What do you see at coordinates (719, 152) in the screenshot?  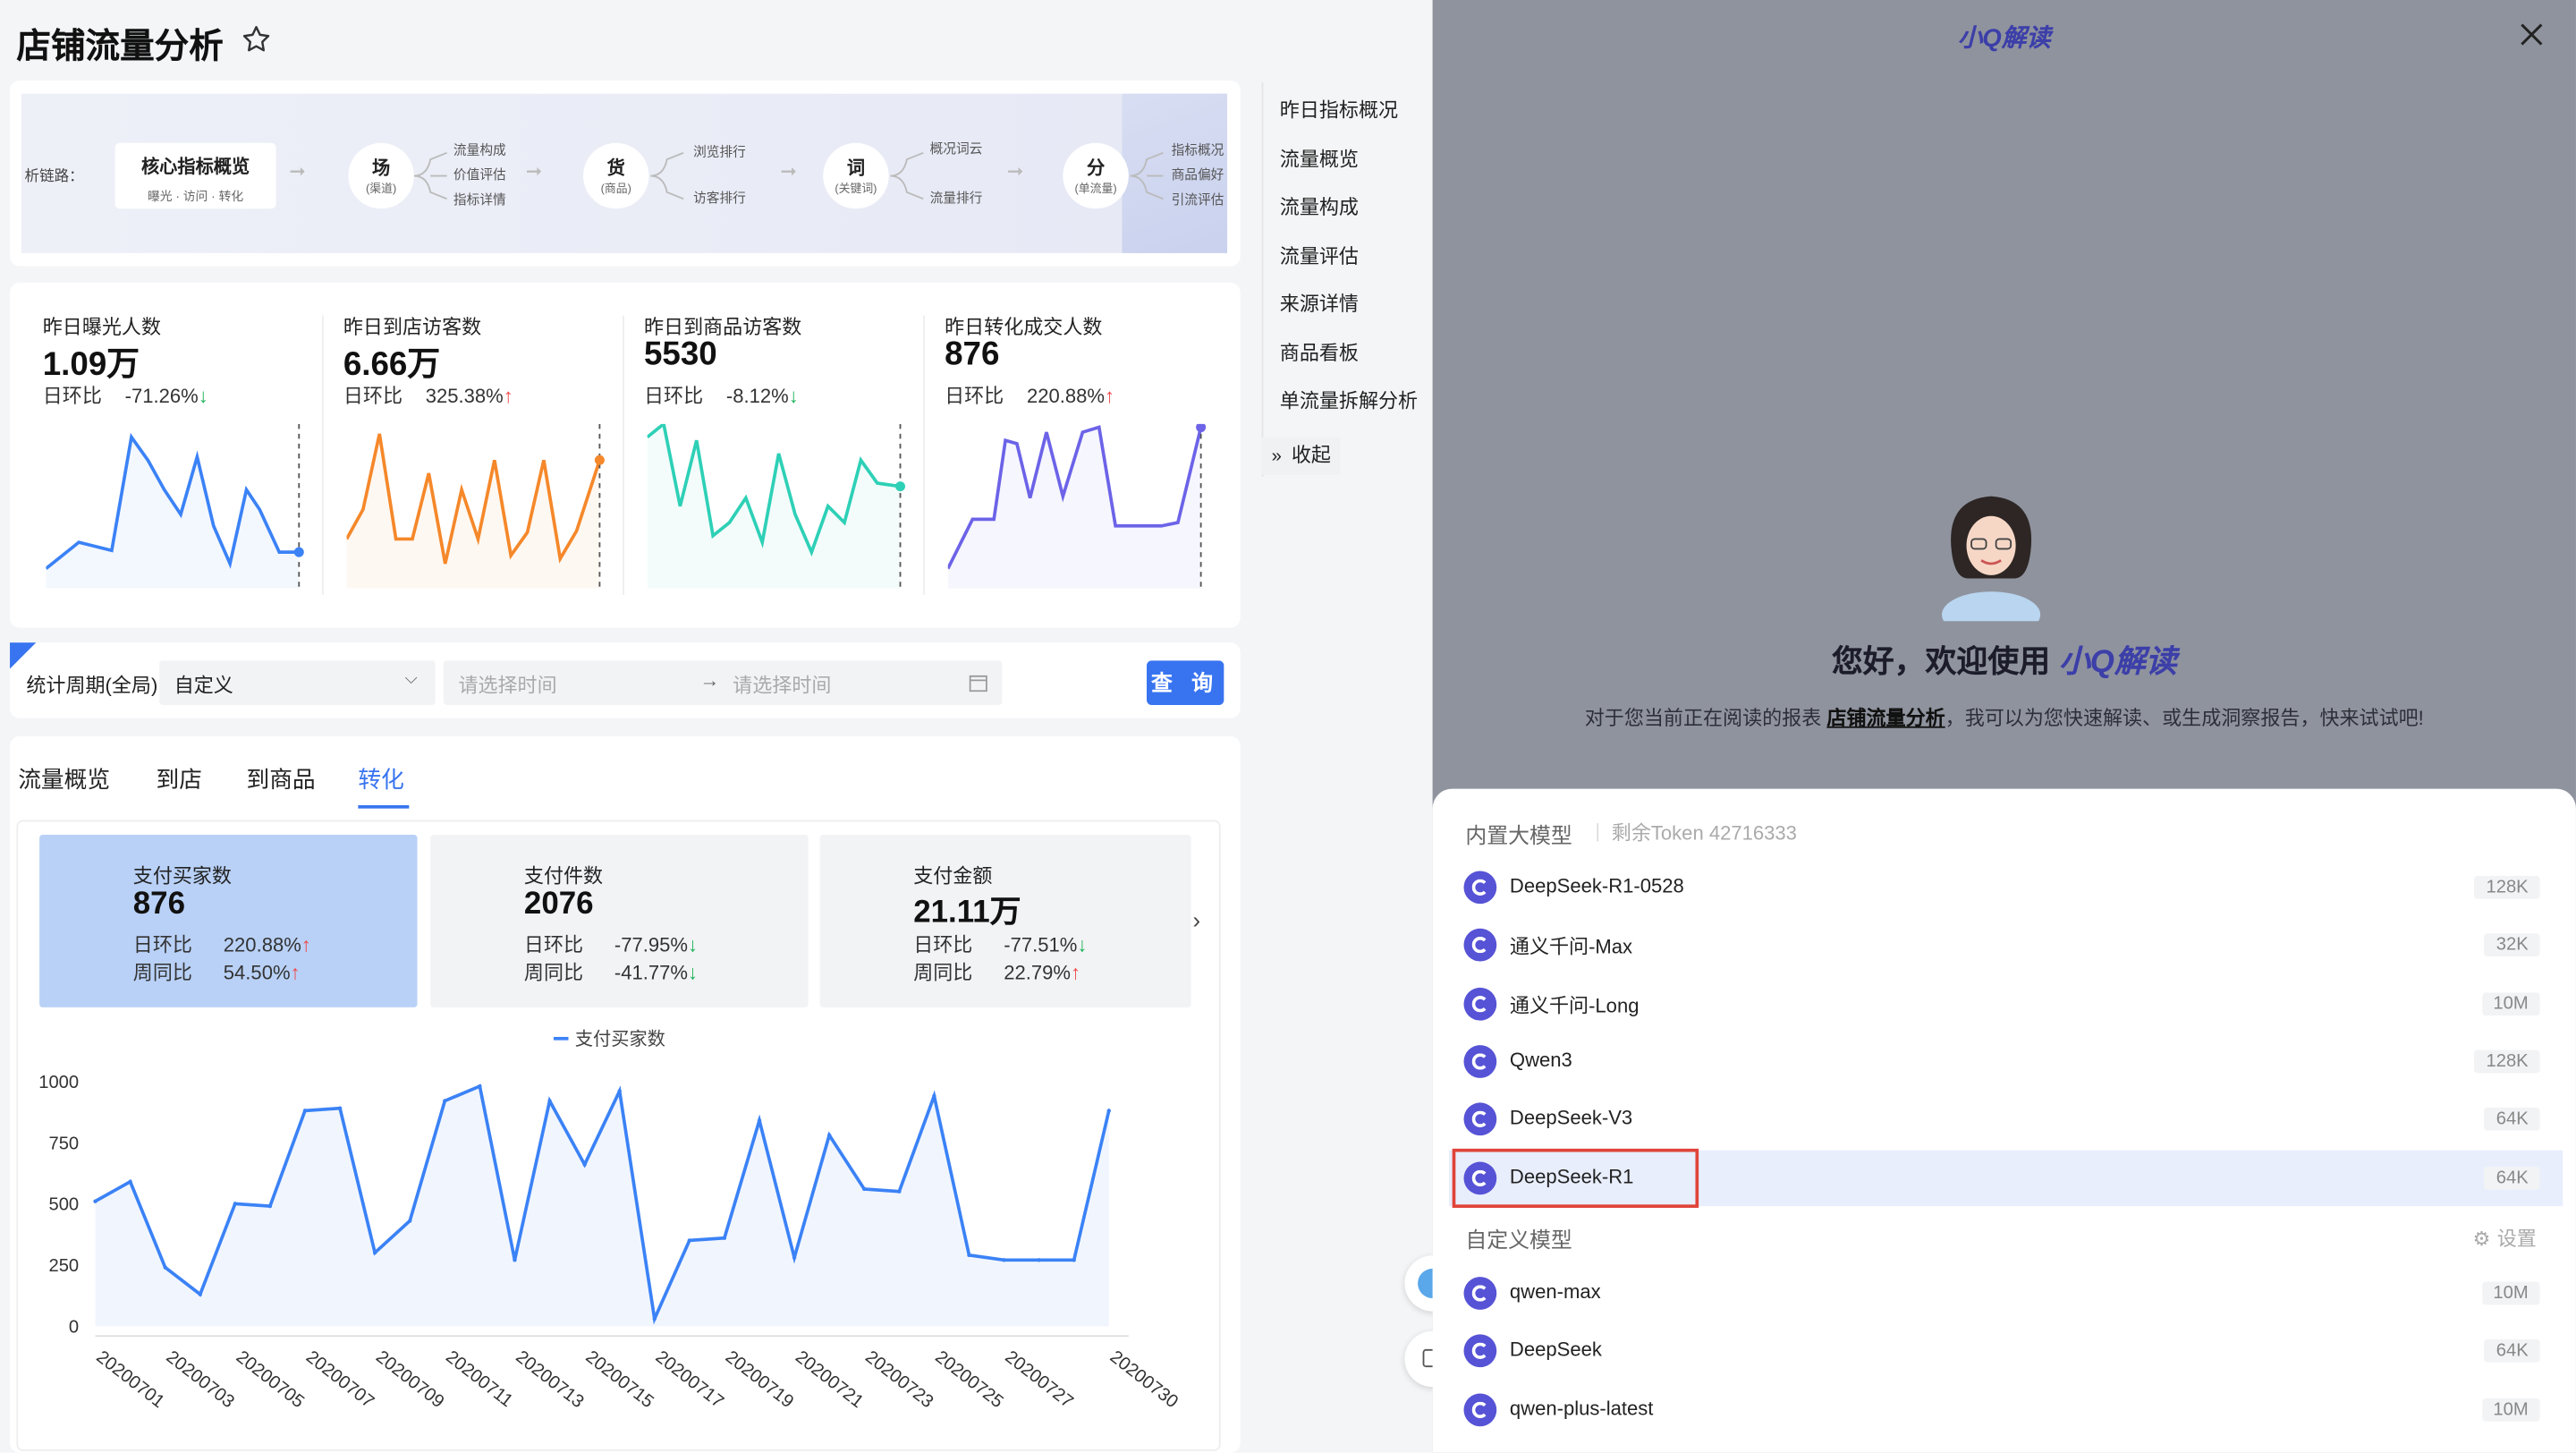 I see `flow-item: 浏览排行` at bounding box center [719, 152].